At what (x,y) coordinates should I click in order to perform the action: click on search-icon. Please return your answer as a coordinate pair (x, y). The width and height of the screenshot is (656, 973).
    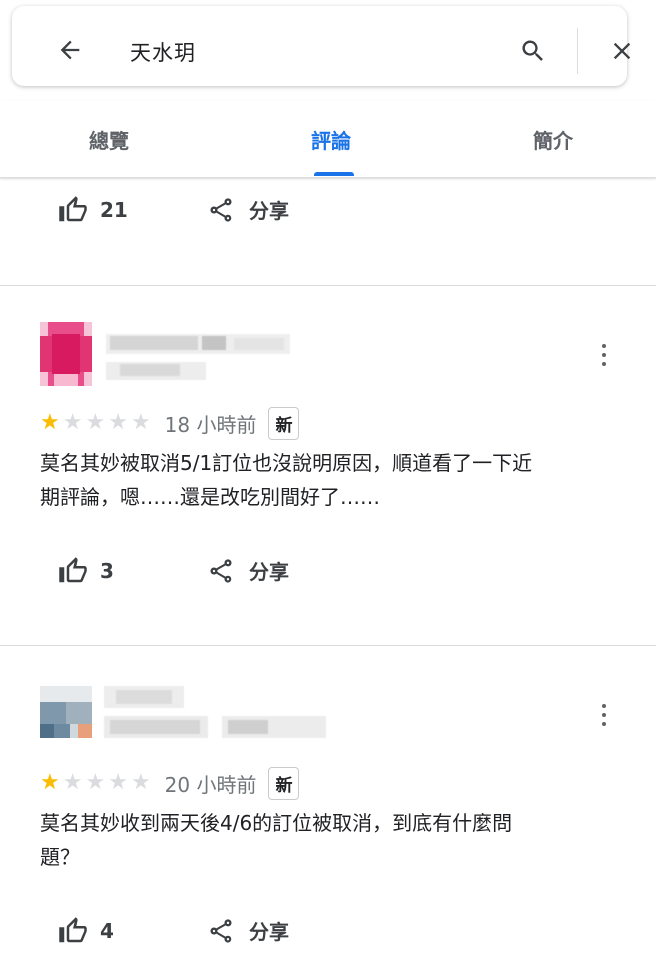
    Looking at the image, I should click on (532, 50).